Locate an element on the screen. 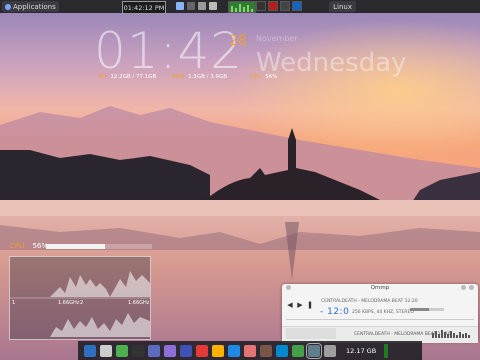  applications-label: Applications is located at coordinates (34, 6).